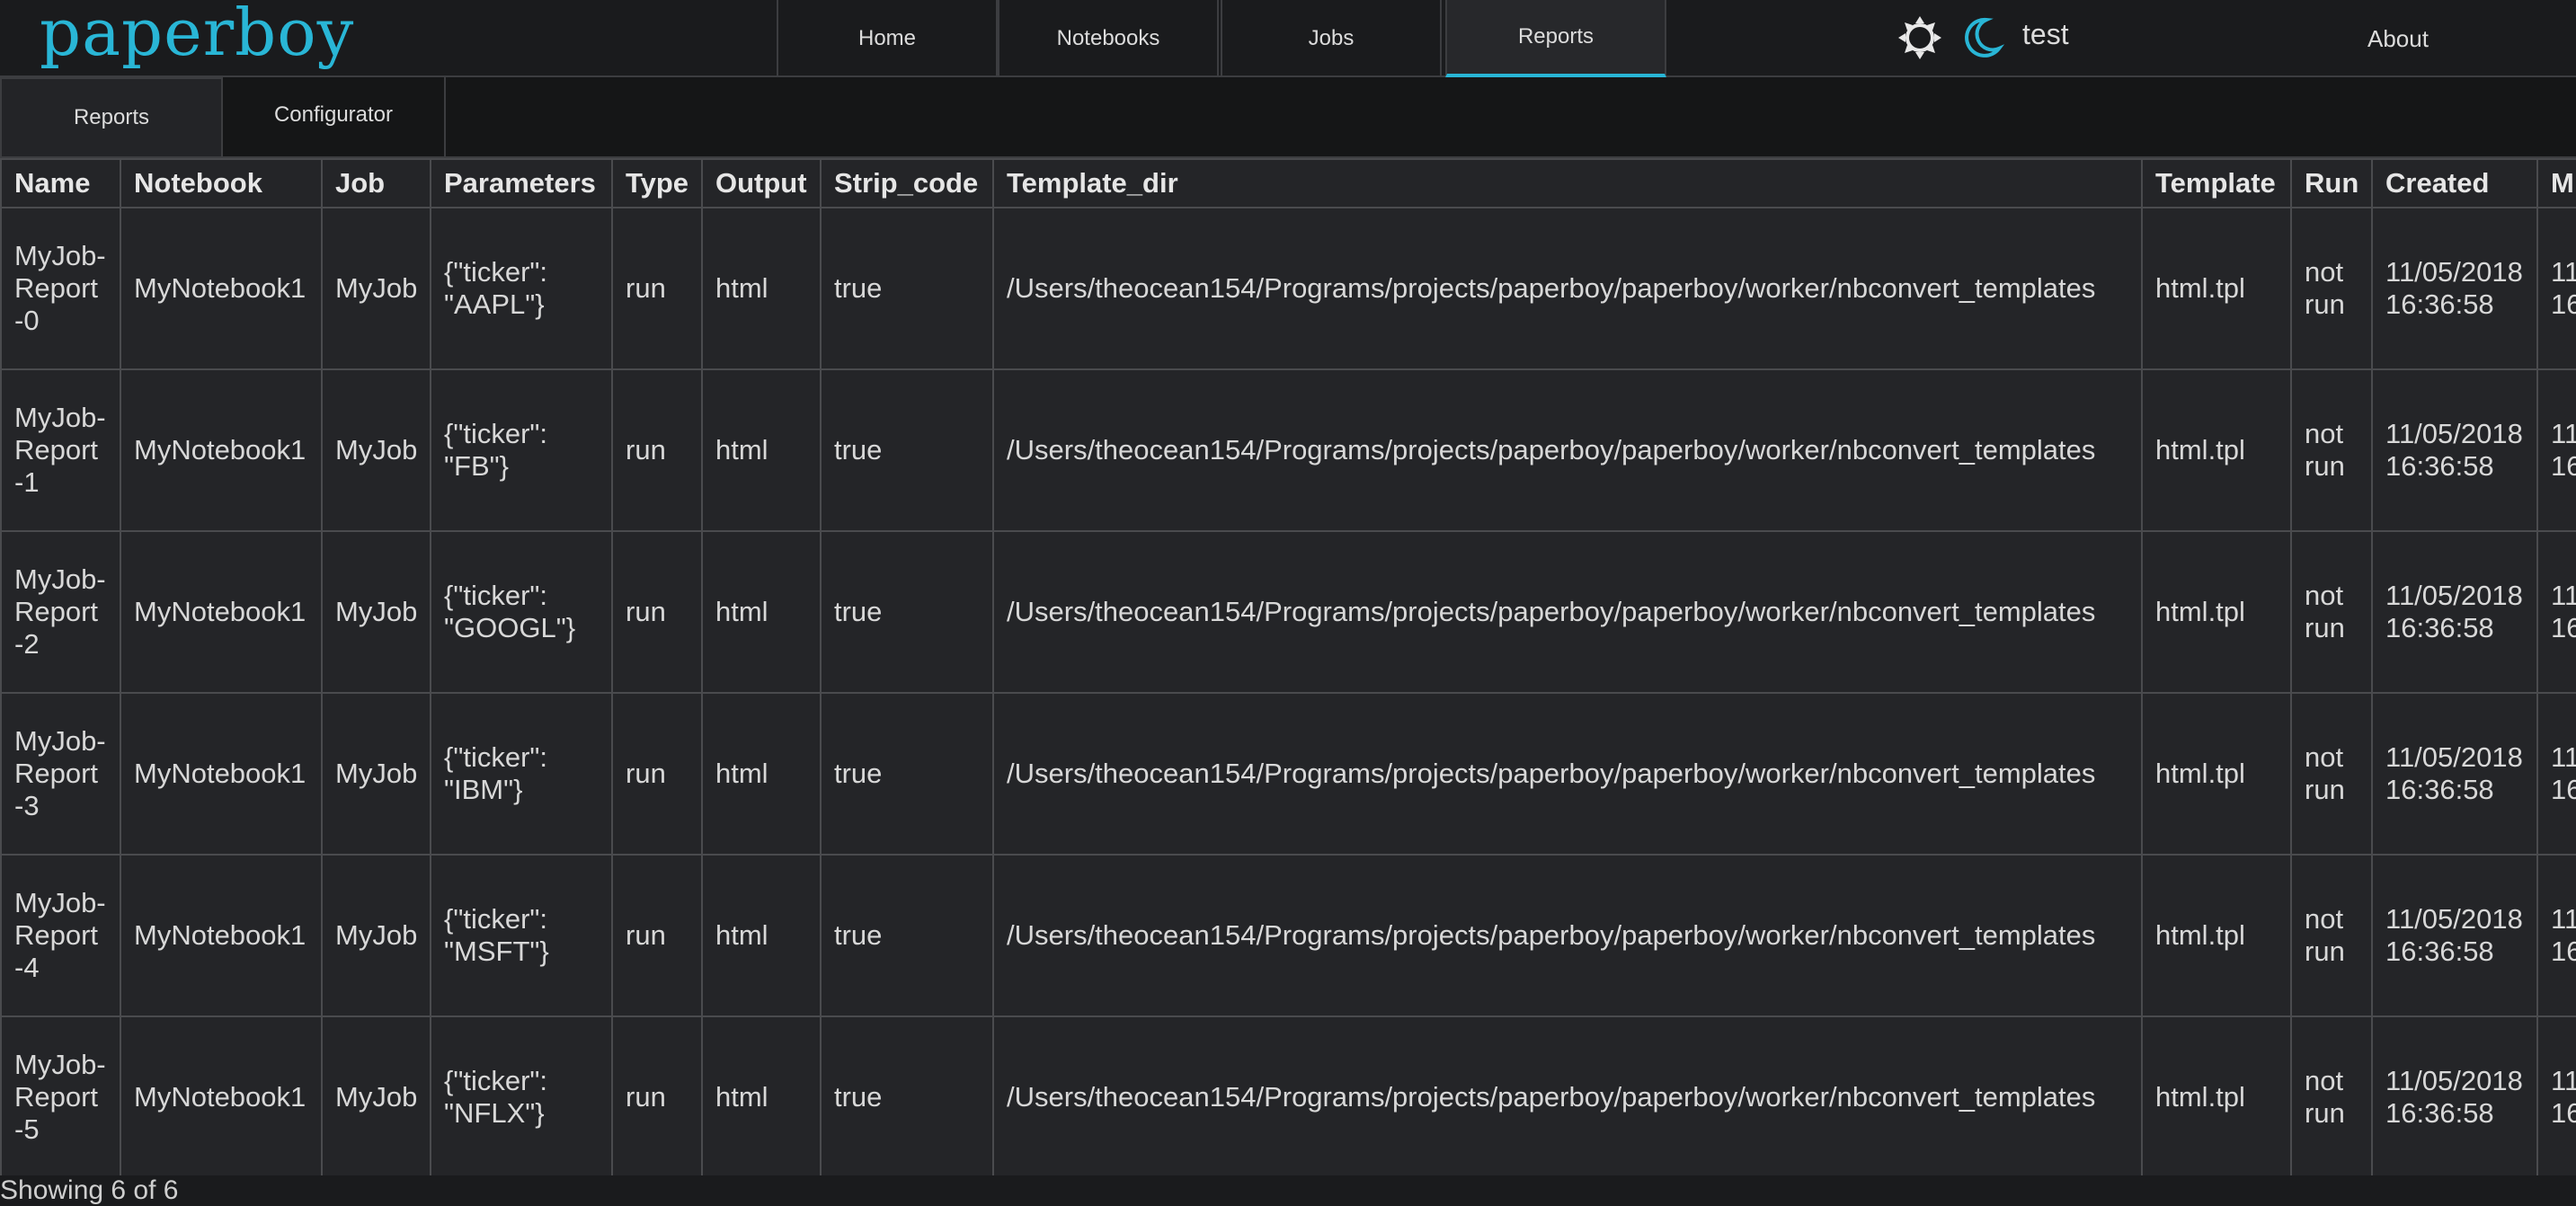 The height and width of the screenshot is (1206, 2576). I want to click on column-header-template: Template, so click(2216, 183).